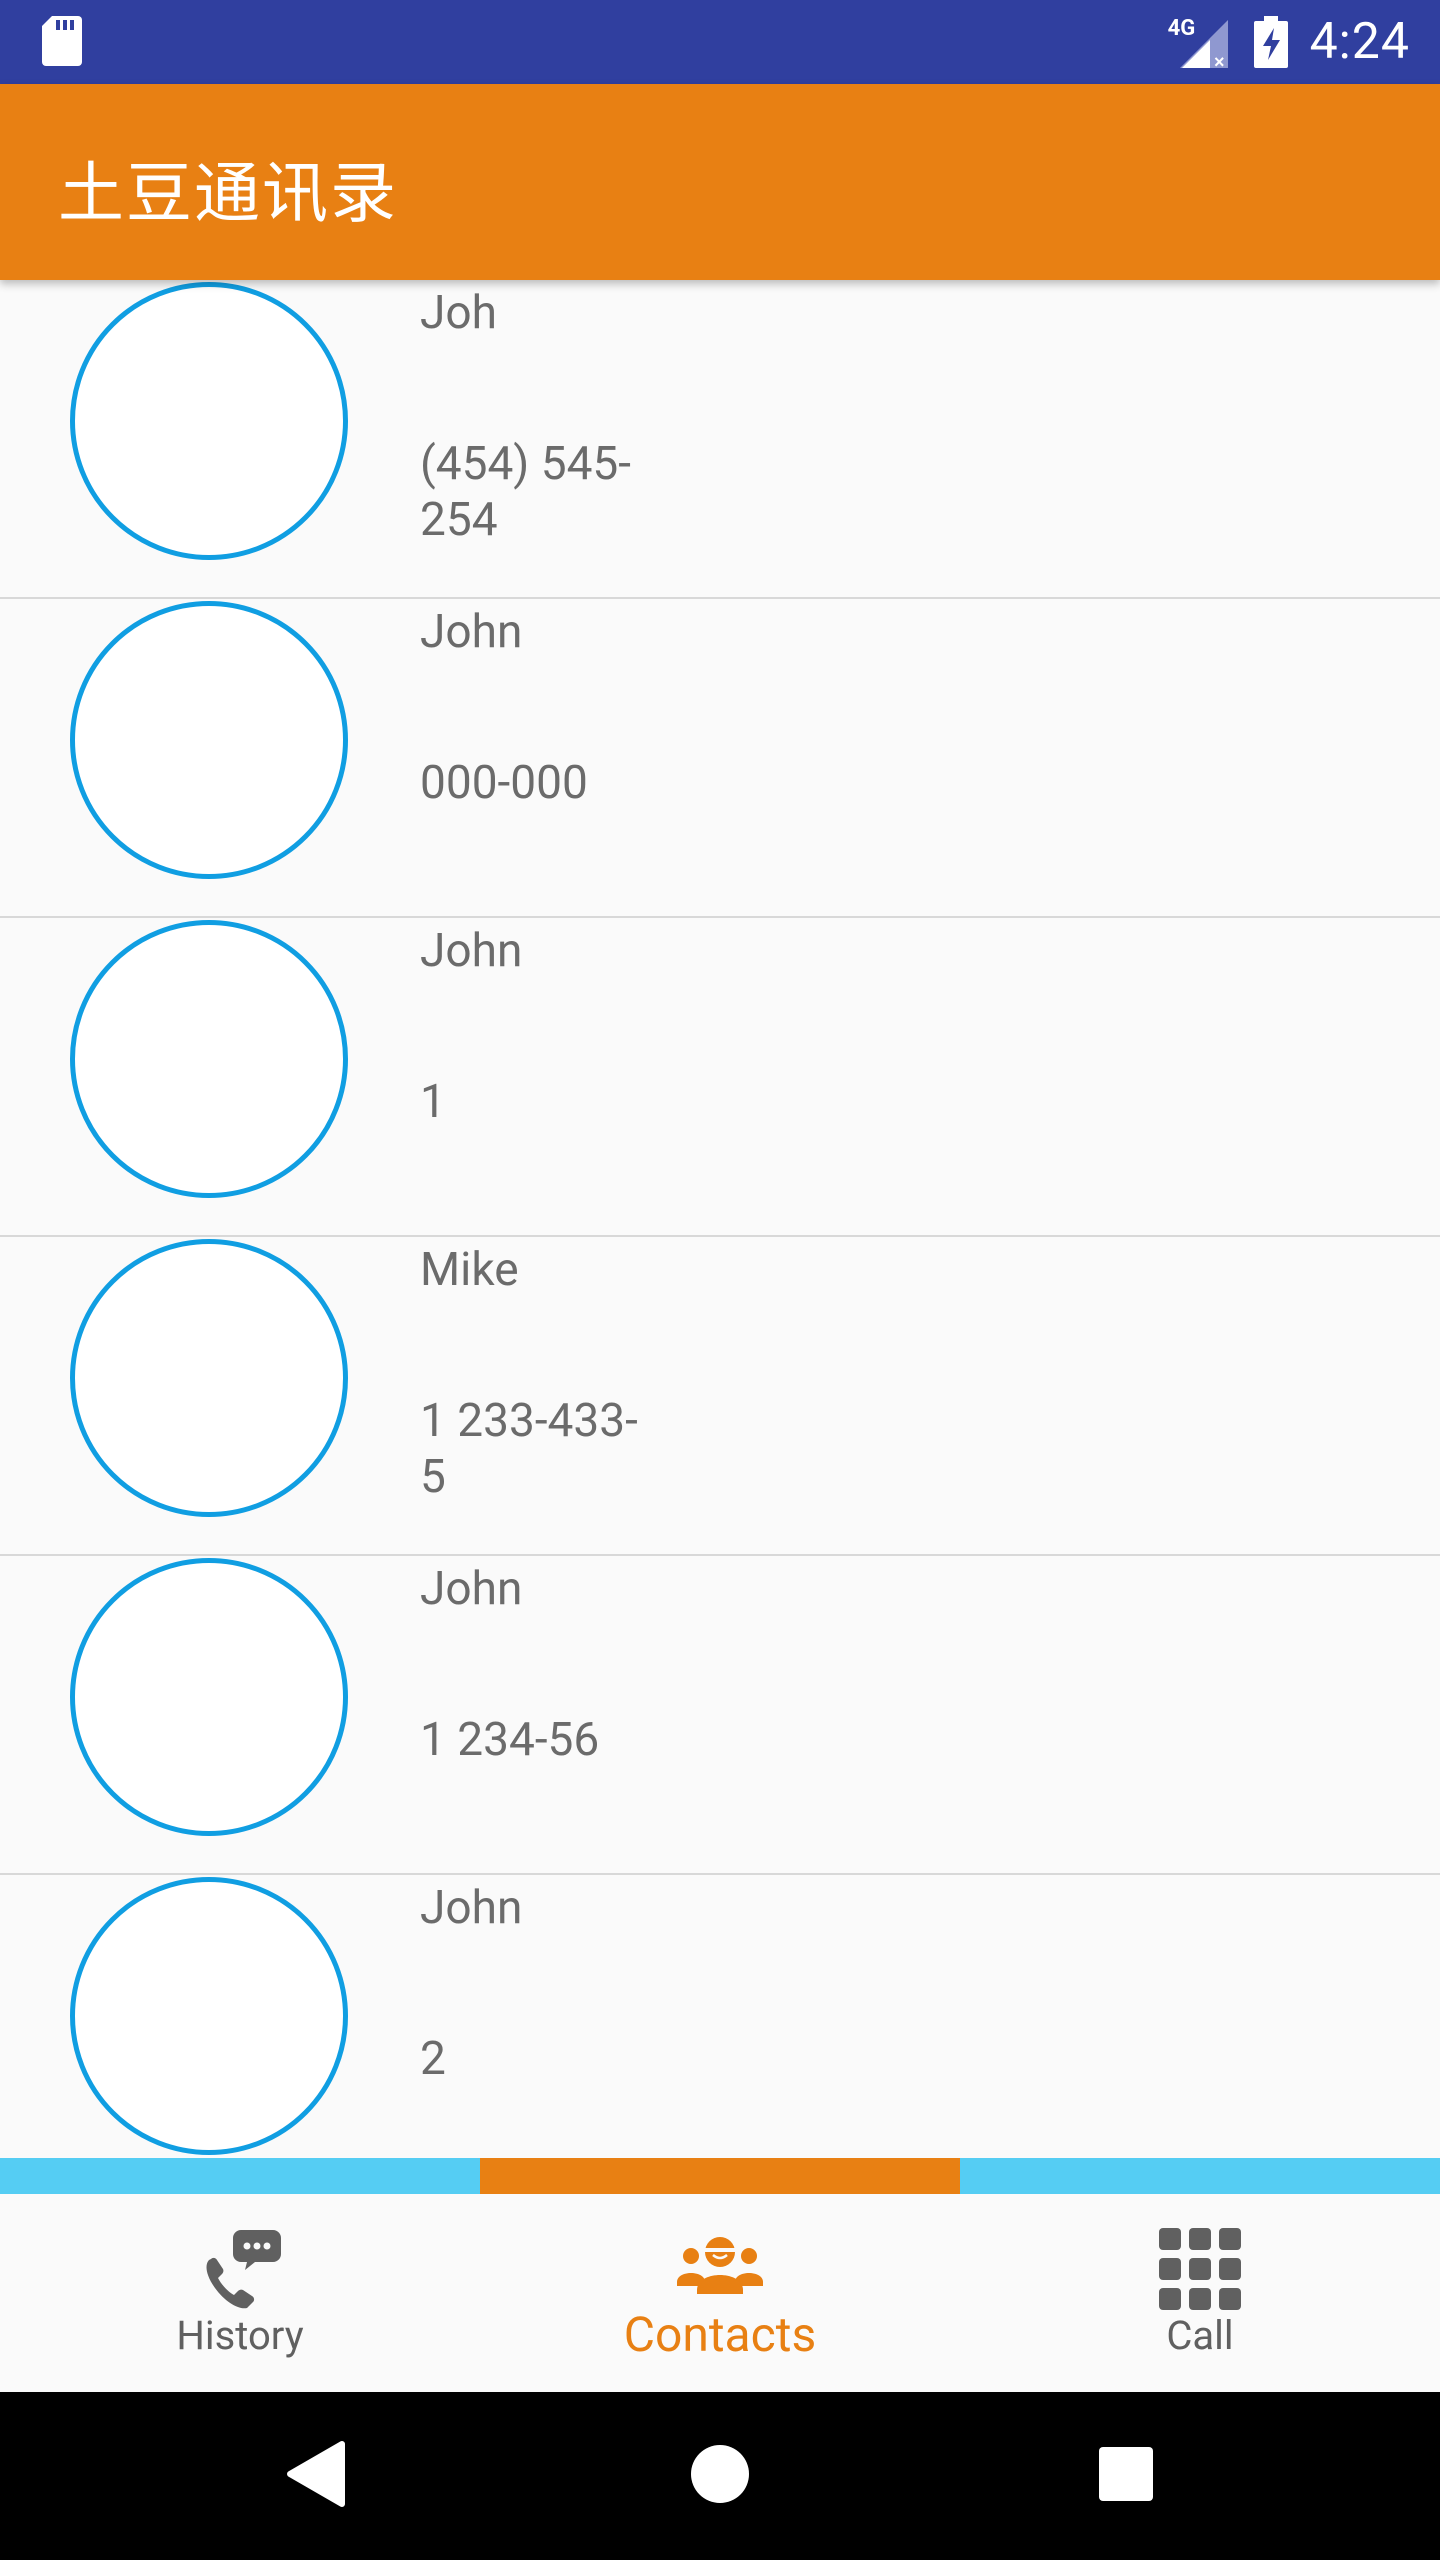 This screenshot has width=1440, height=2560. Describe the element at coordinates (720, 2265) in the screenshot. I see `contacts-group-icon` at that location.